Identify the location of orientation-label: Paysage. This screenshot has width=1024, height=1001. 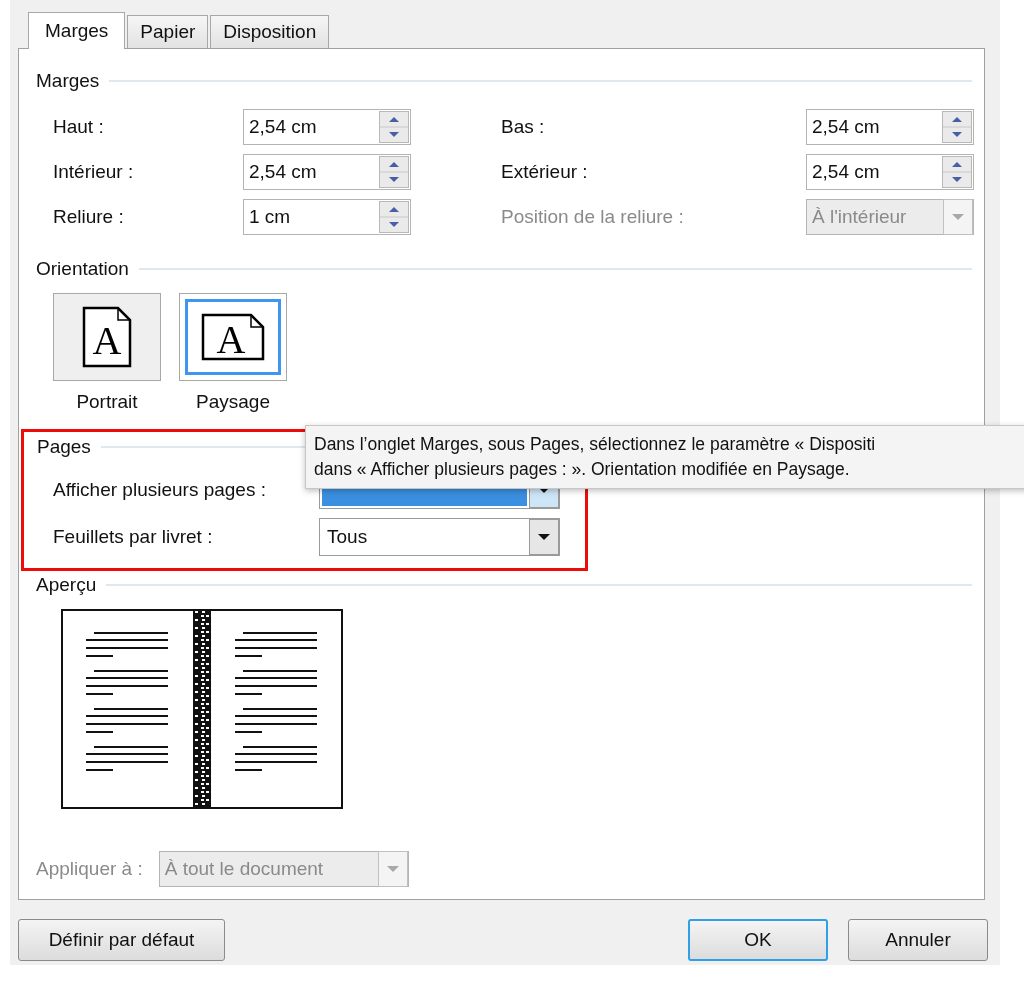
(233, 402).